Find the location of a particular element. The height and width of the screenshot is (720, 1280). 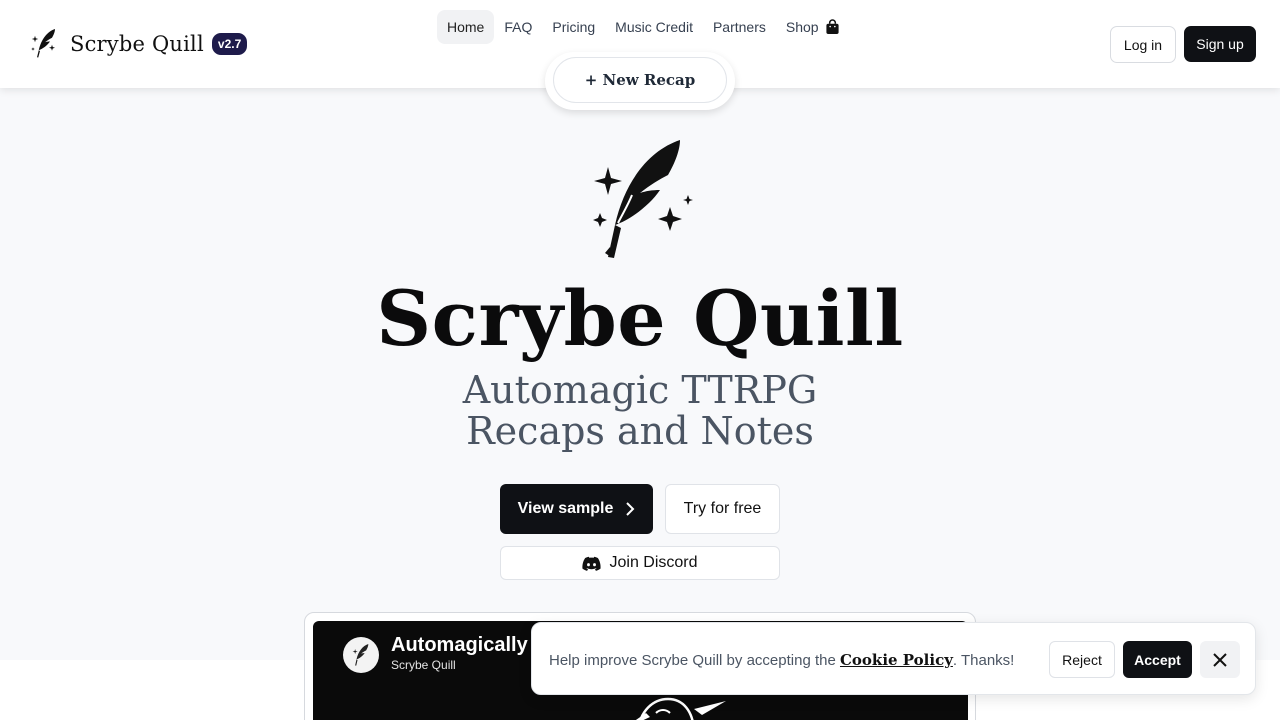

new-recap-button: + New Recap is located at coordinates (640, 80).